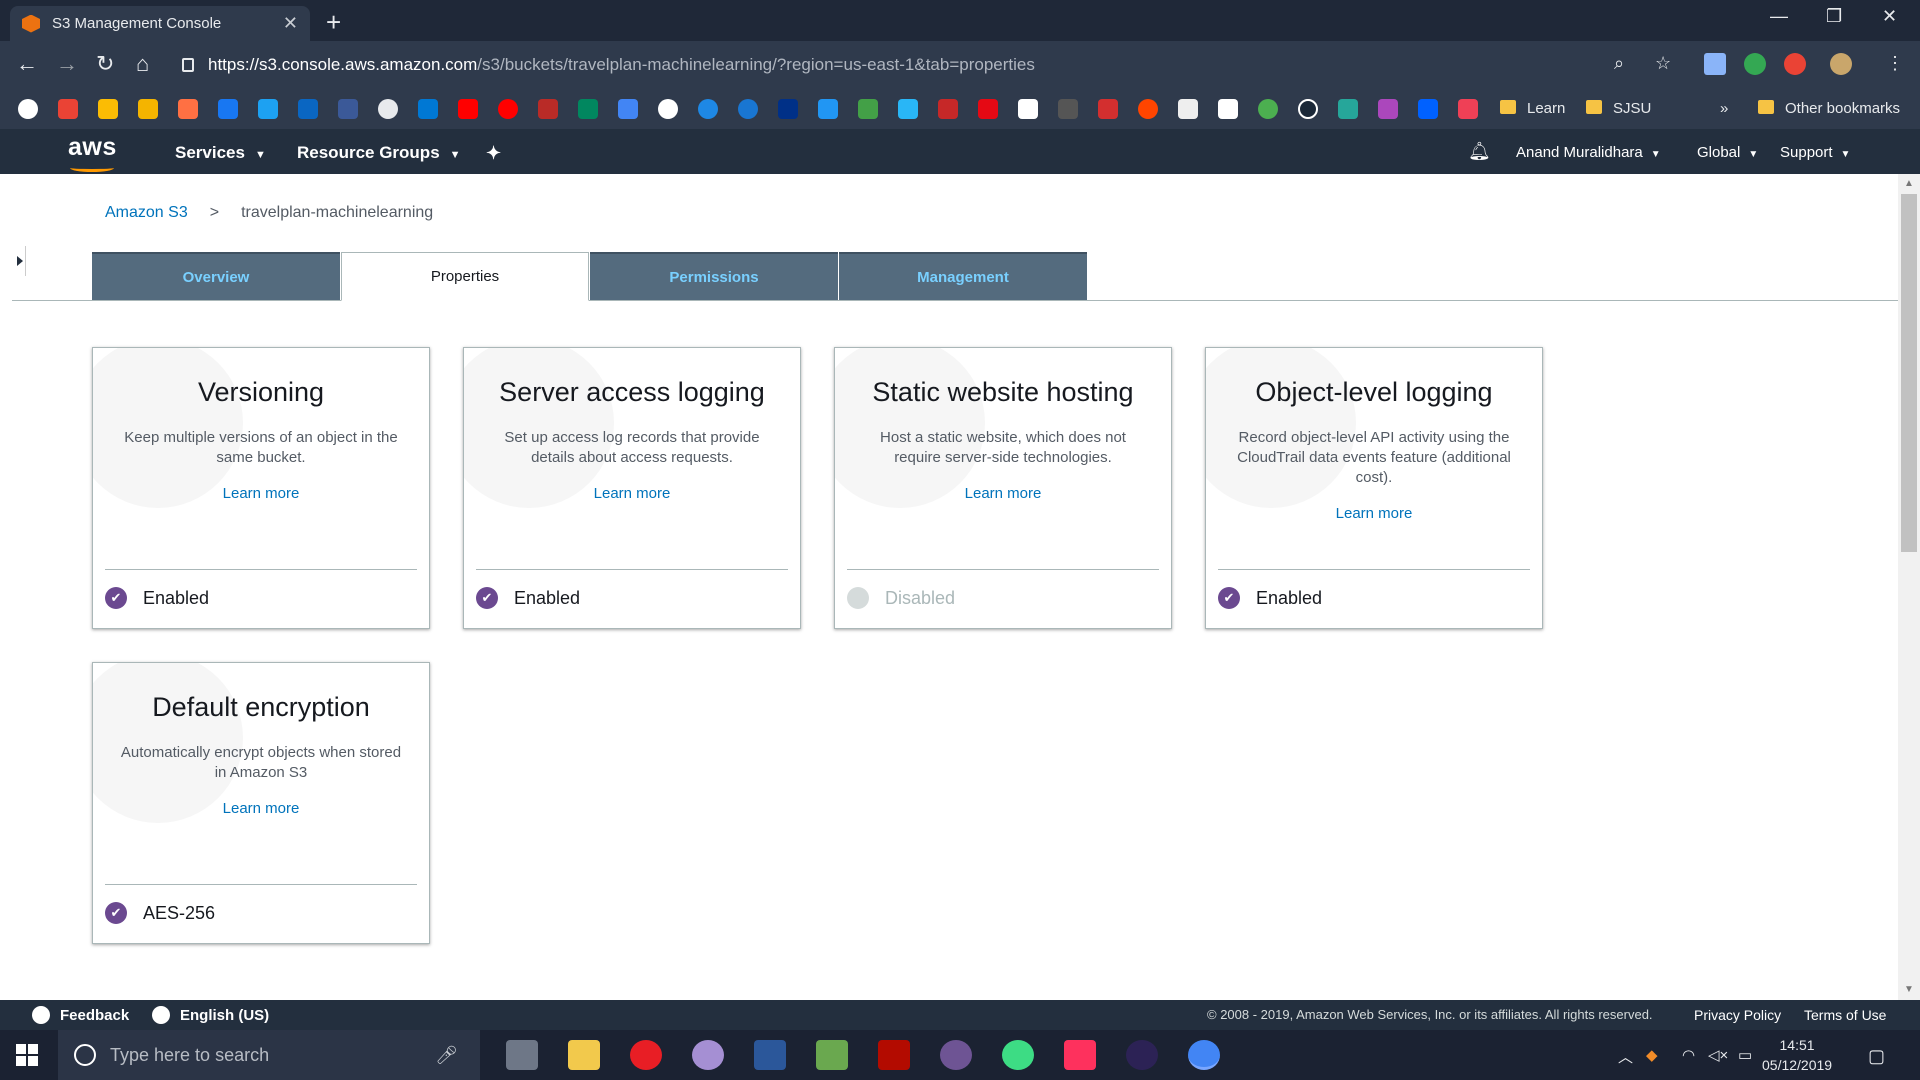 The image size is (1920, 1080). I want to click on microphone-icon: 🎤︎, so click(446, 1055).